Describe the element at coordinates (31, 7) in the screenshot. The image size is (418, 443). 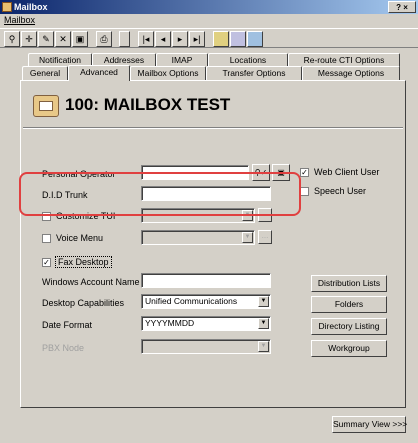
I see `window-title: Mailbox` at that location.